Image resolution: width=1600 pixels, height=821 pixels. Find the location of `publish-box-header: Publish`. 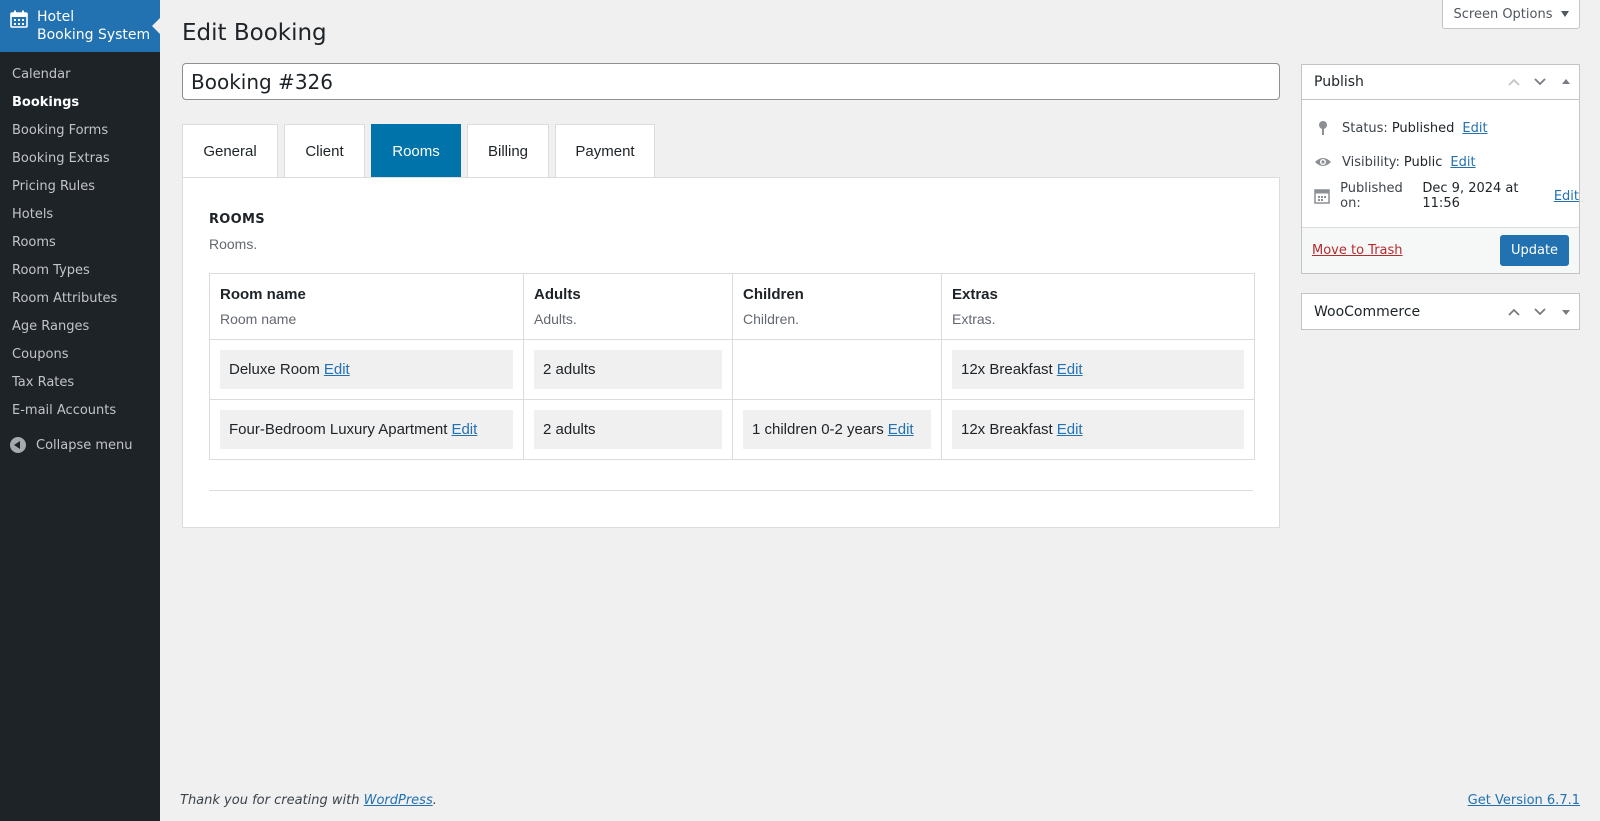

publish-box-header: Publish is located at coordinates (1440, 82).